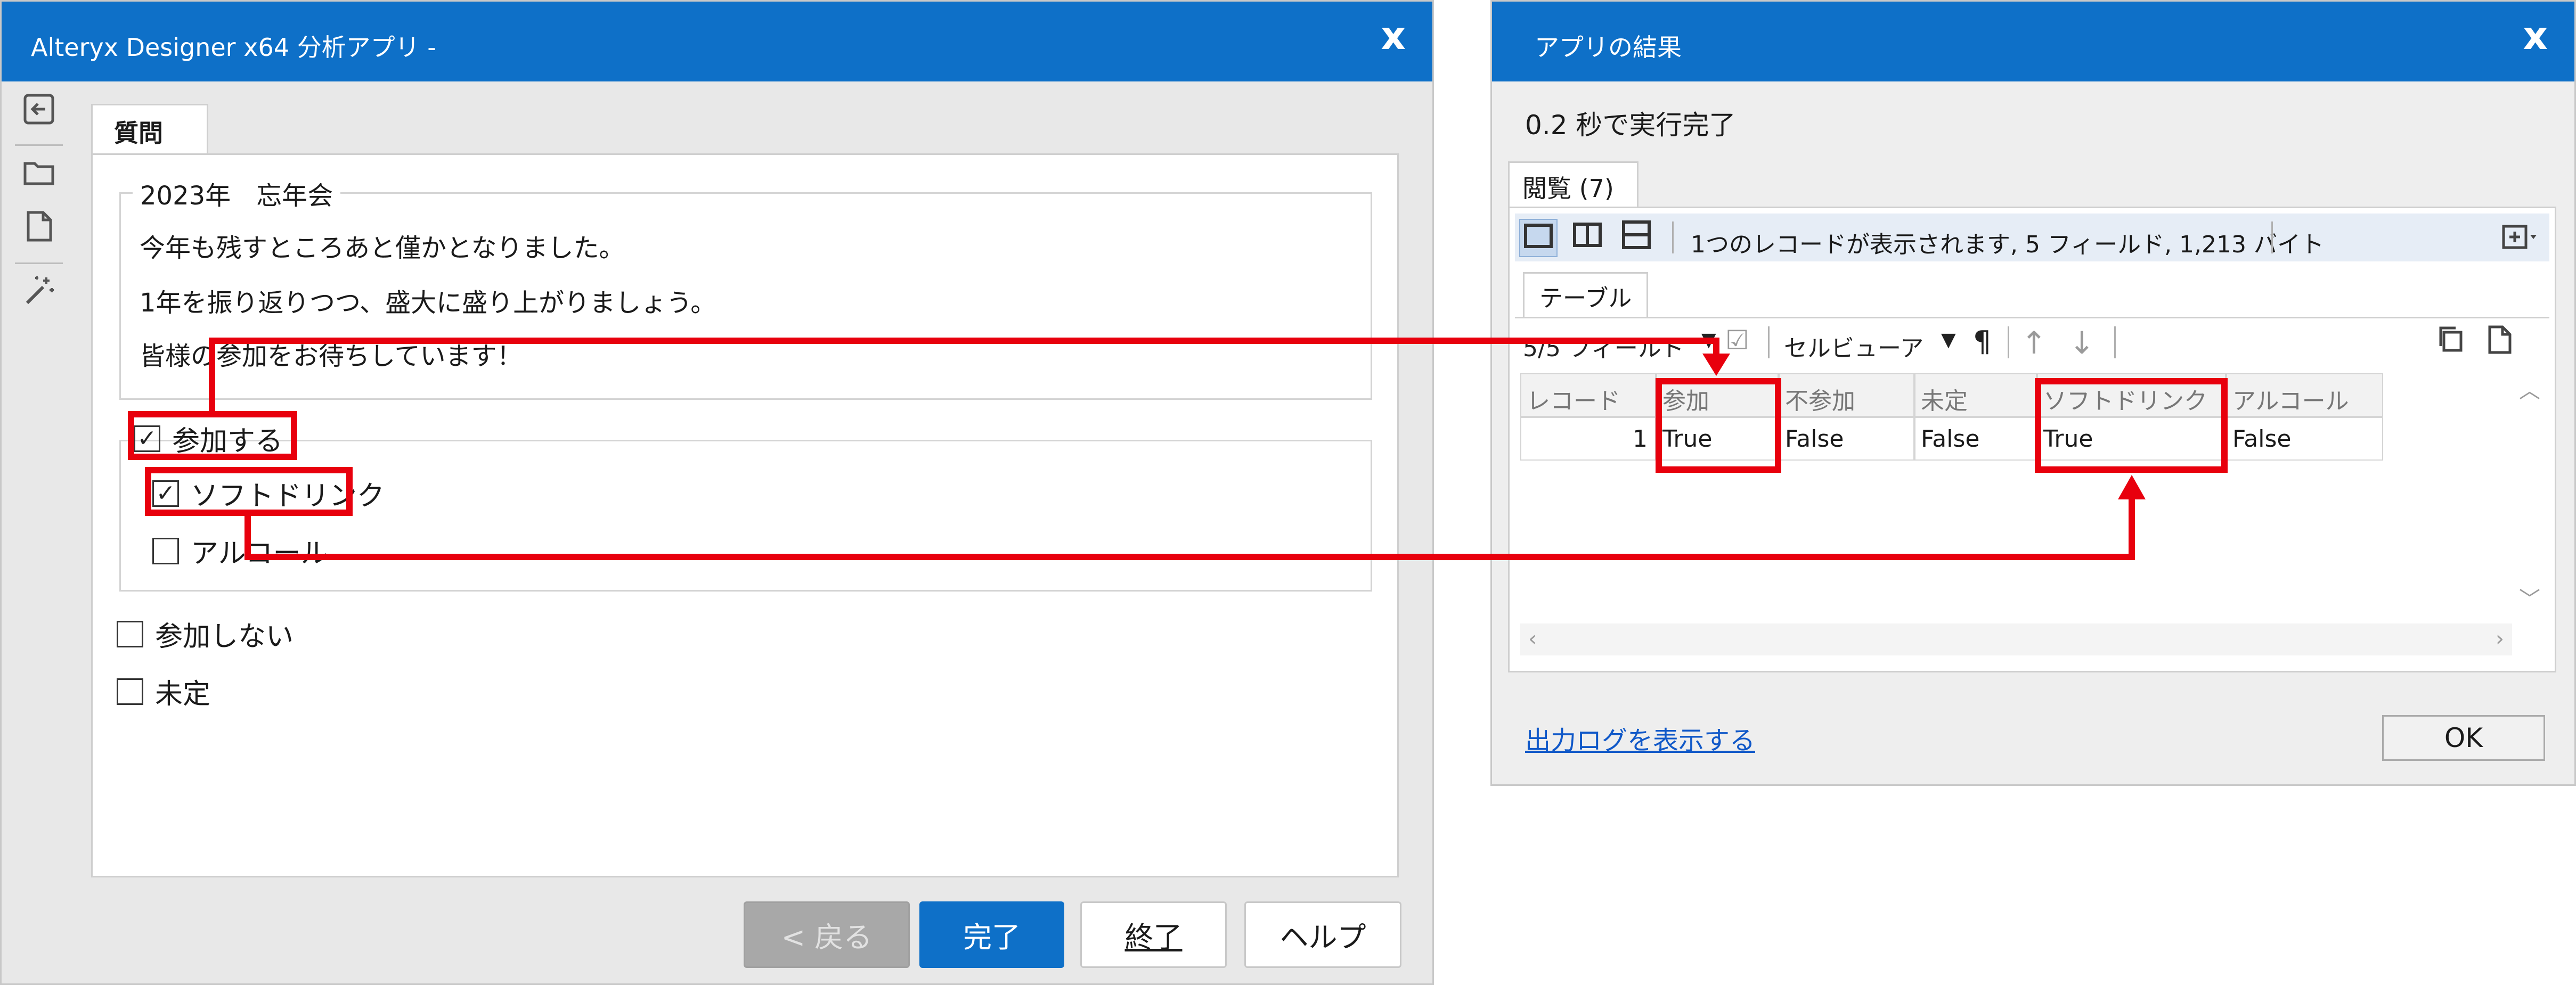 The width and height of the screenshot is (2576, 985). Describe the element at coordinates (964, 375) in the screenshot. I see `arrow-attend-to-column` at that location.